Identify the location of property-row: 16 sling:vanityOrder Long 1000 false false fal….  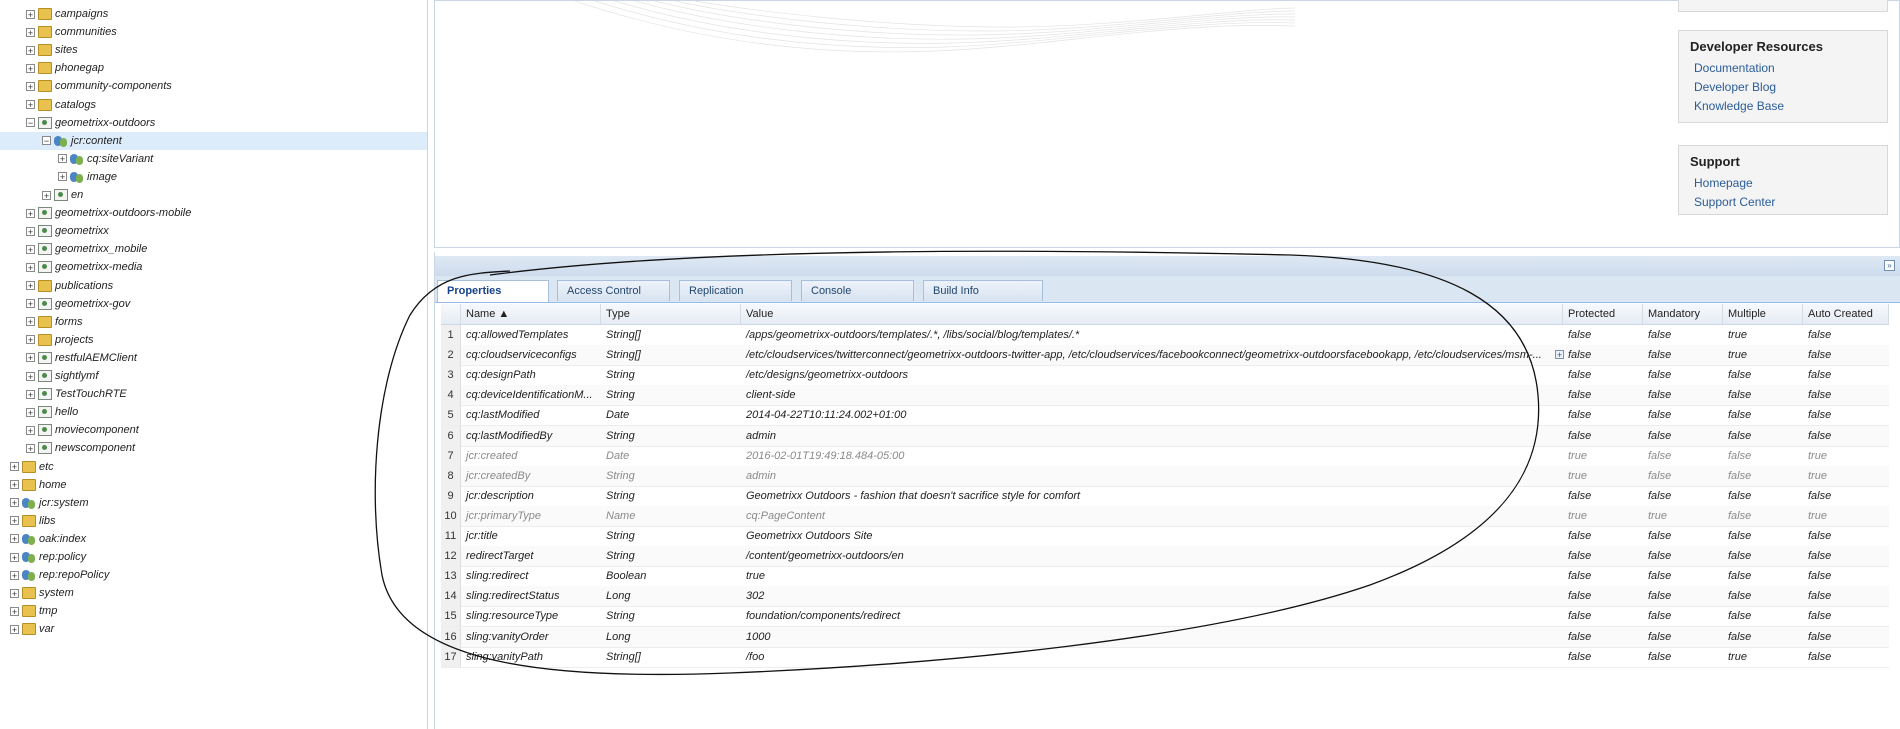
(1165, 637).